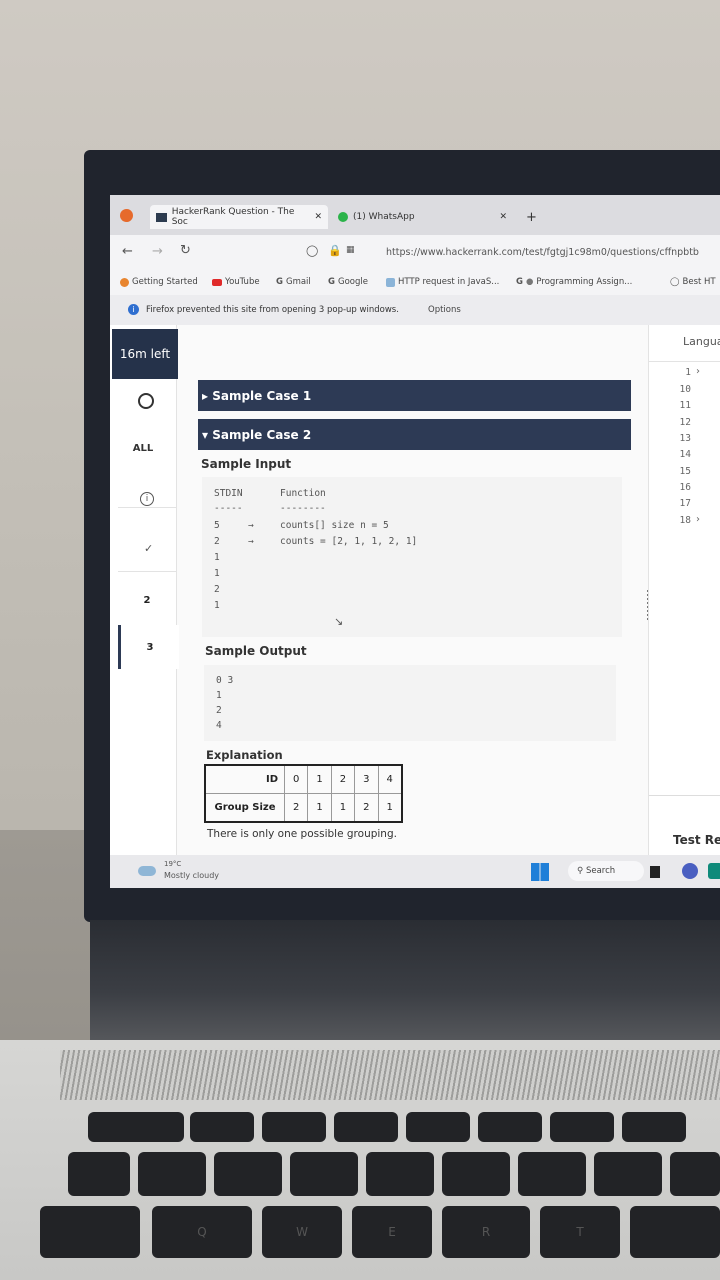 This screenshot has width=720, height=1280. I want to click on sample-case-1-header: ▸ Sample Case 1, so click(414, 395).